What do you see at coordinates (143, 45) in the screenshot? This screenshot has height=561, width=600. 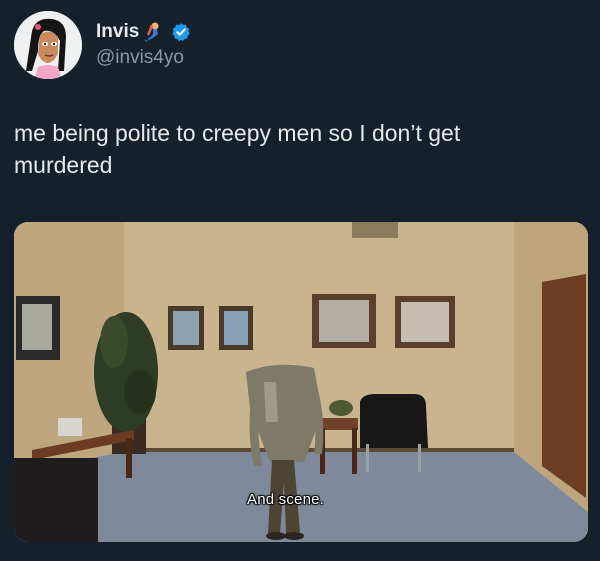 I see `author-names: Invis @invis4yo` at bounding box center [143, 45].